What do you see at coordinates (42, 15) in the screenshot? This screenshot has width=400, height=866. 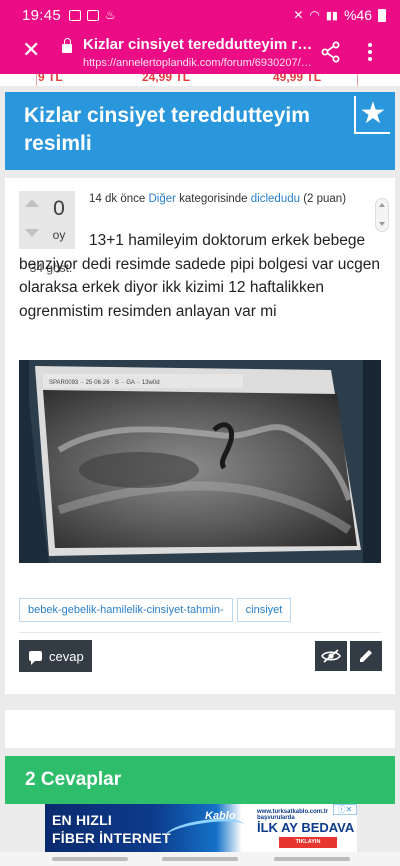 I see `status-time: 19:45` at bounding box center [42, 15].